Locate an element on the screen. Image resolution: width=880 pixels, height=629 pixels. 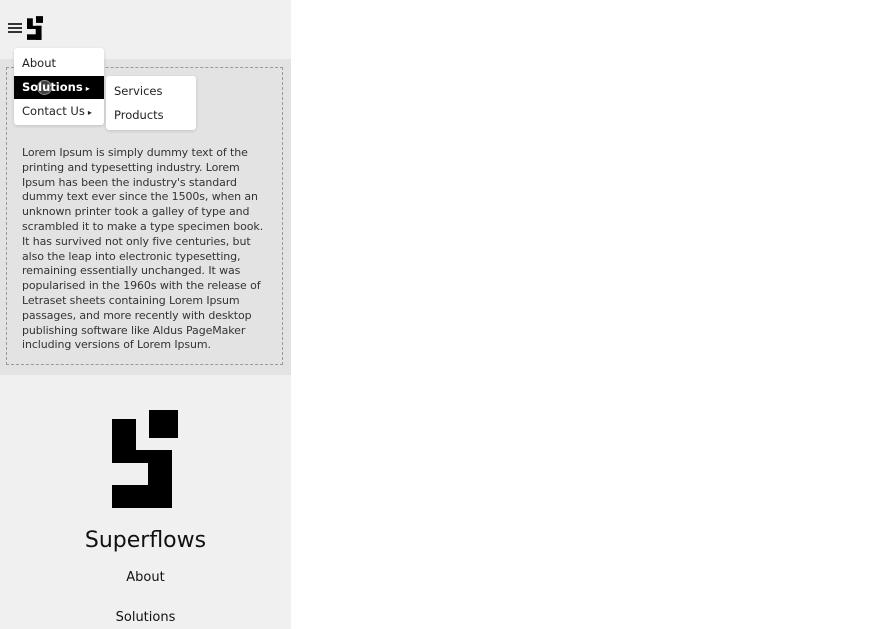
submenu-item-services: Services is located at coordinates (151, 91).